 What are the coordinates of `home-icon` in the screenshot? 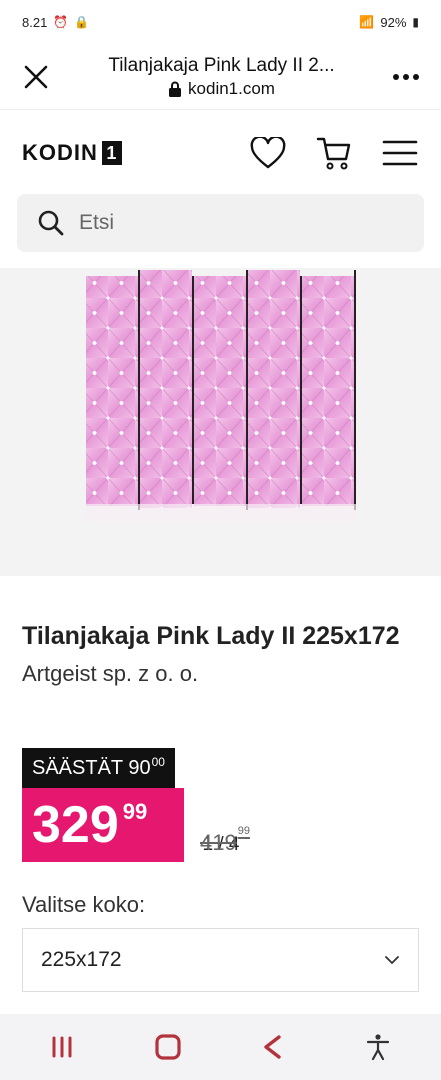 It's located at (168, 1047).